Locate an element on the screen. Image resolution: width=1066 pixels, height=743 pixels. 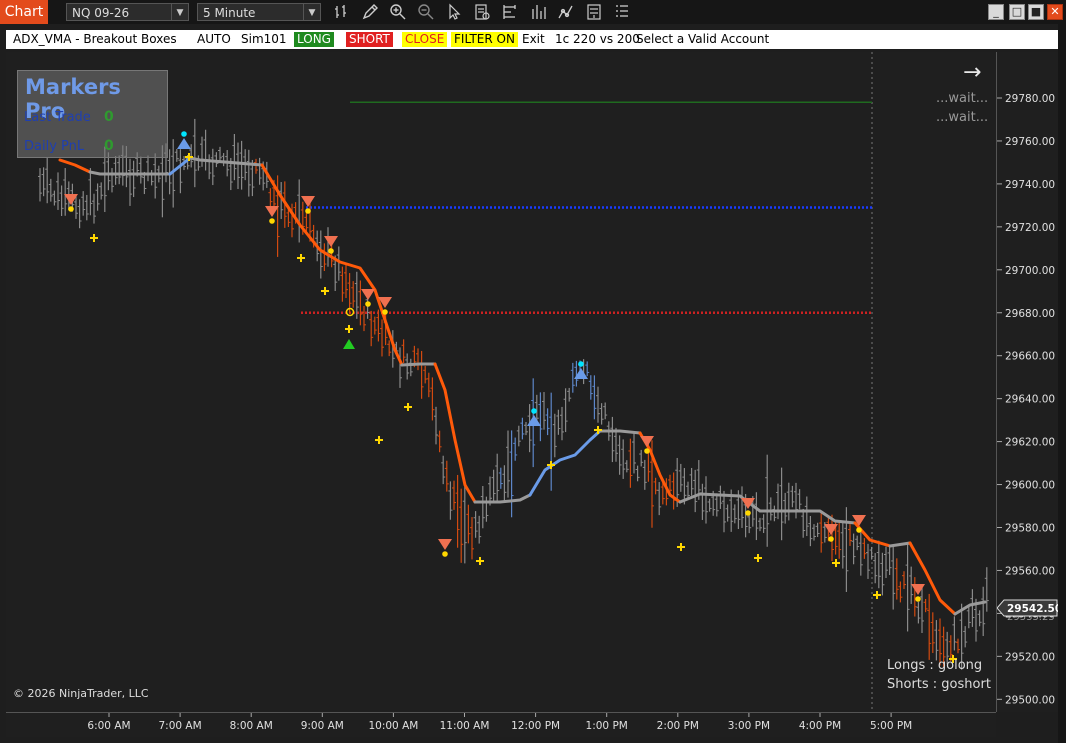
account-select-button: Select a Valid Account is located at coordinates (702, 39).